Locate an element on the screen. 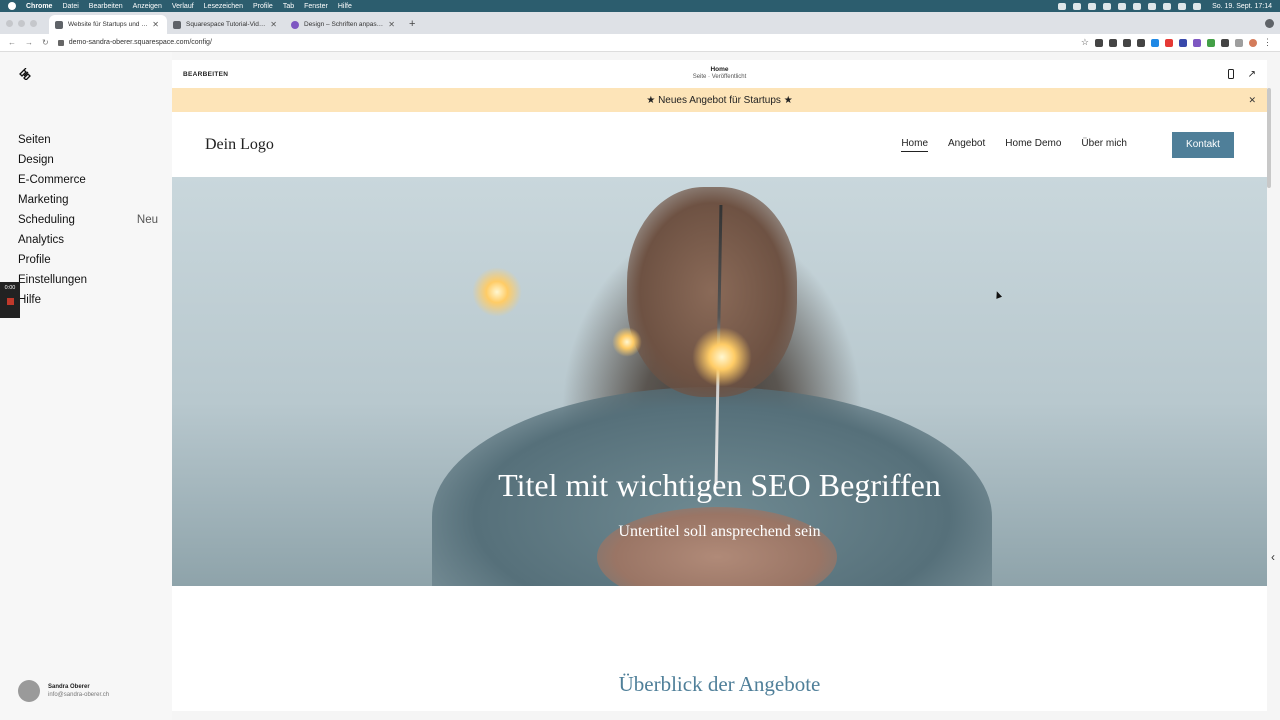 Image resolution: width=1280 pixels, height=720 pixels. menu-item-datei: Datei is located at coordinates (70, 6).